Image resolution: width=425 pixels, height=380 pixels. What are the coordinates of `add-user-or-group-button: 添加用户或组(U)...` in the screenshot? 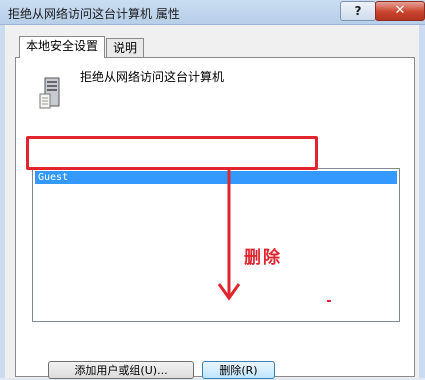 It's located at (121, 370).